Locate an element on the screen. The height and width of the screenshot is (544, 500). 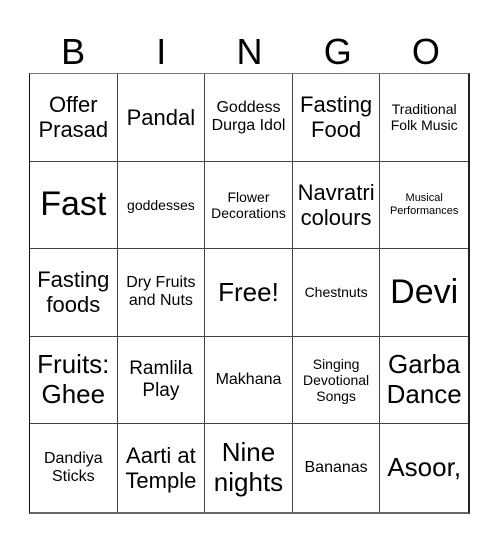
bingo-cell-label: Makhana is located at coordinates (248, 379).